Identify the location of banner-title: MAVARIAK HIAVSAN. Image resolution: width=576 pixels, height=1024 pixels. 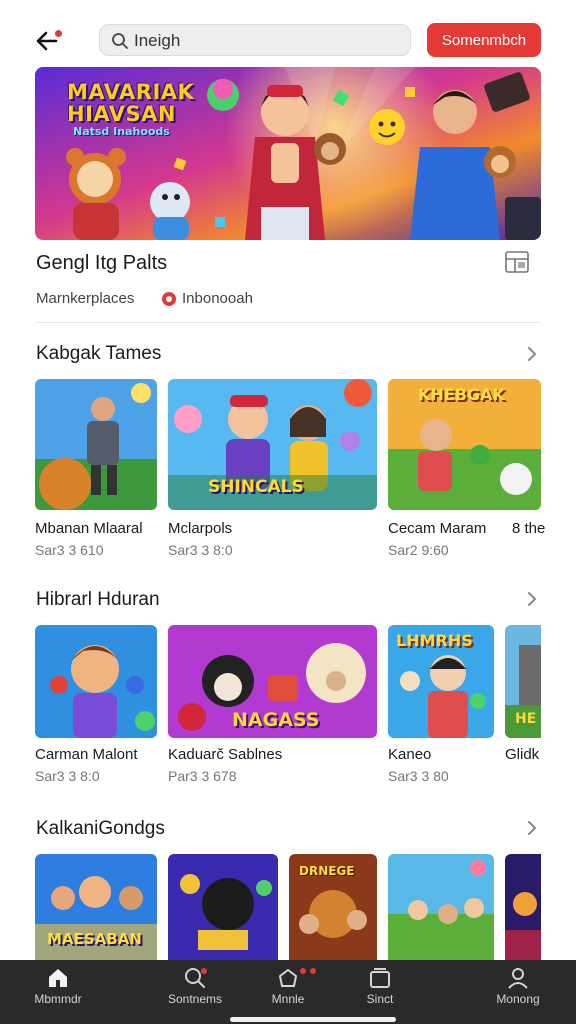
(131, 103).